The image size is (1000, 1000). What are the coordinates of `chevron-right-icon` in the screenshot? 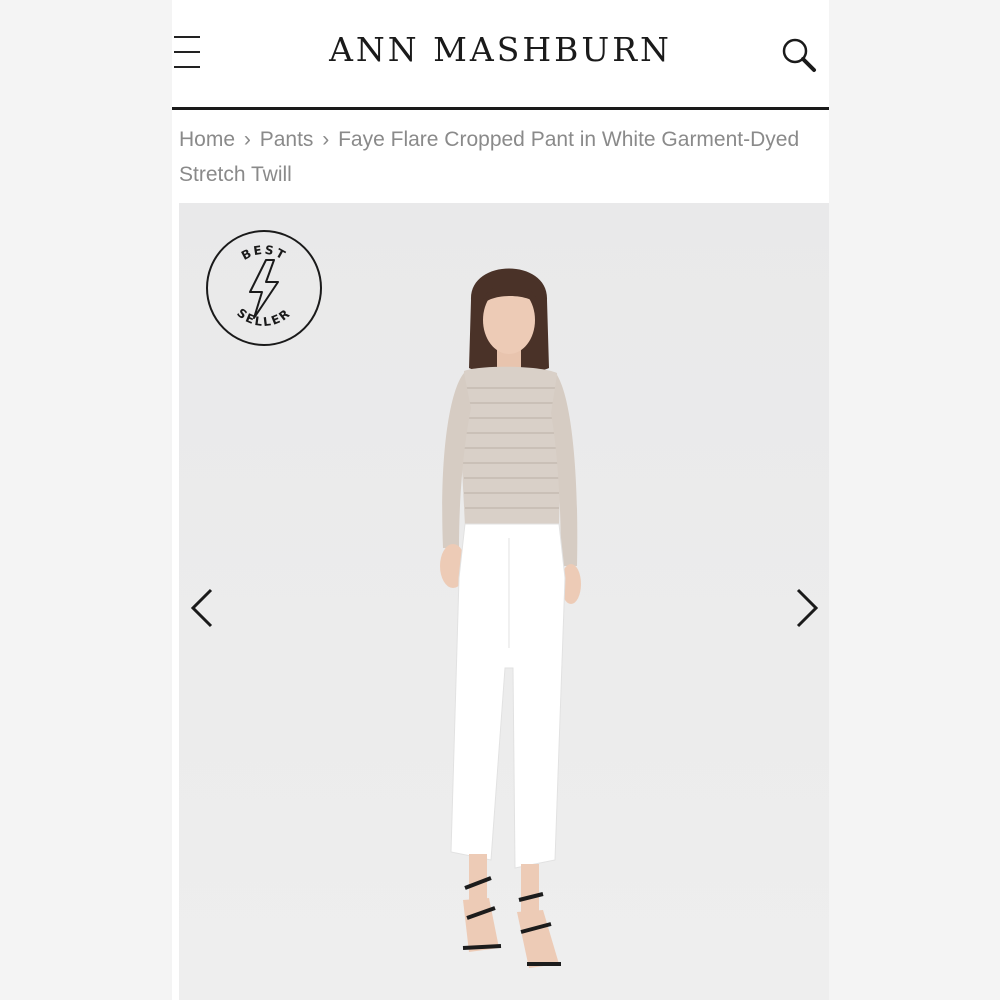 It's located at (807, 608).